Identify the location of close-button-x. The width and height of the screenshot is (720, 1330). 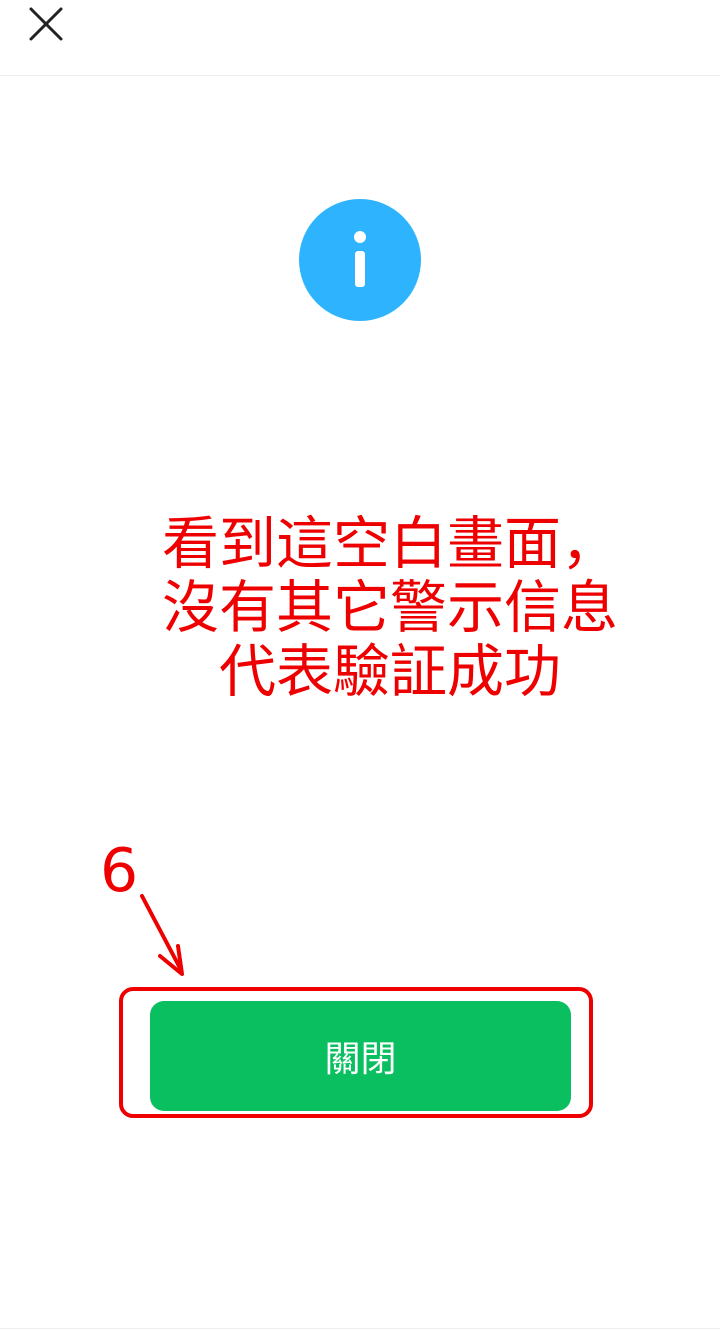
(46, 24).